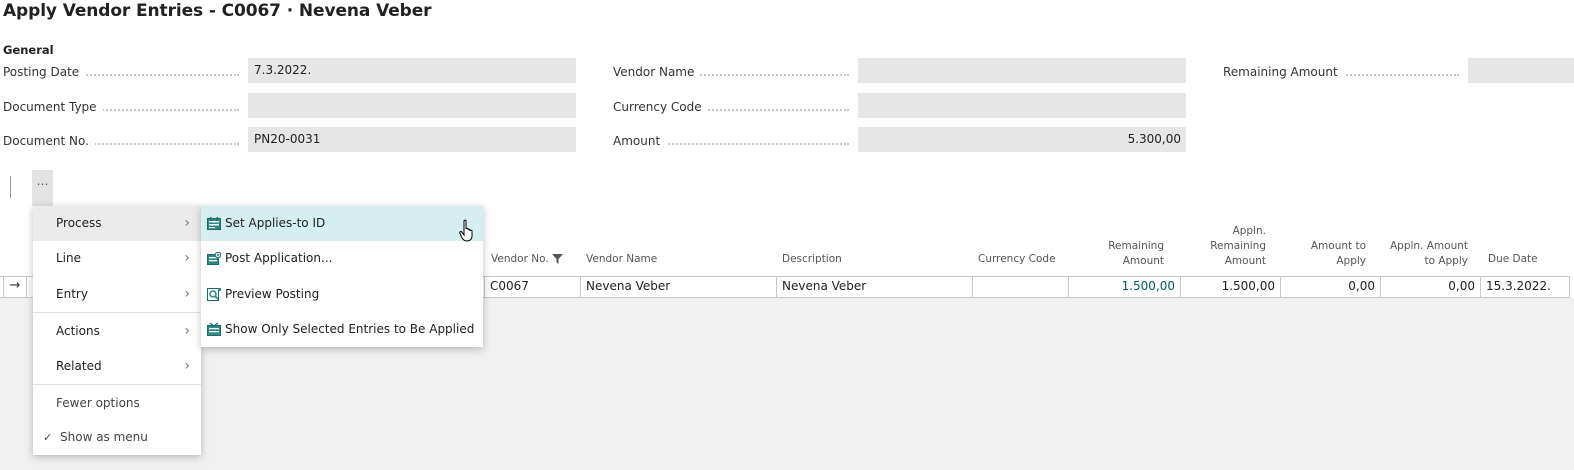 Image resolution: width=1574 pixels, height=470 pixels. I want to click on document-no-field: PN20-0031, so click(412, 139).